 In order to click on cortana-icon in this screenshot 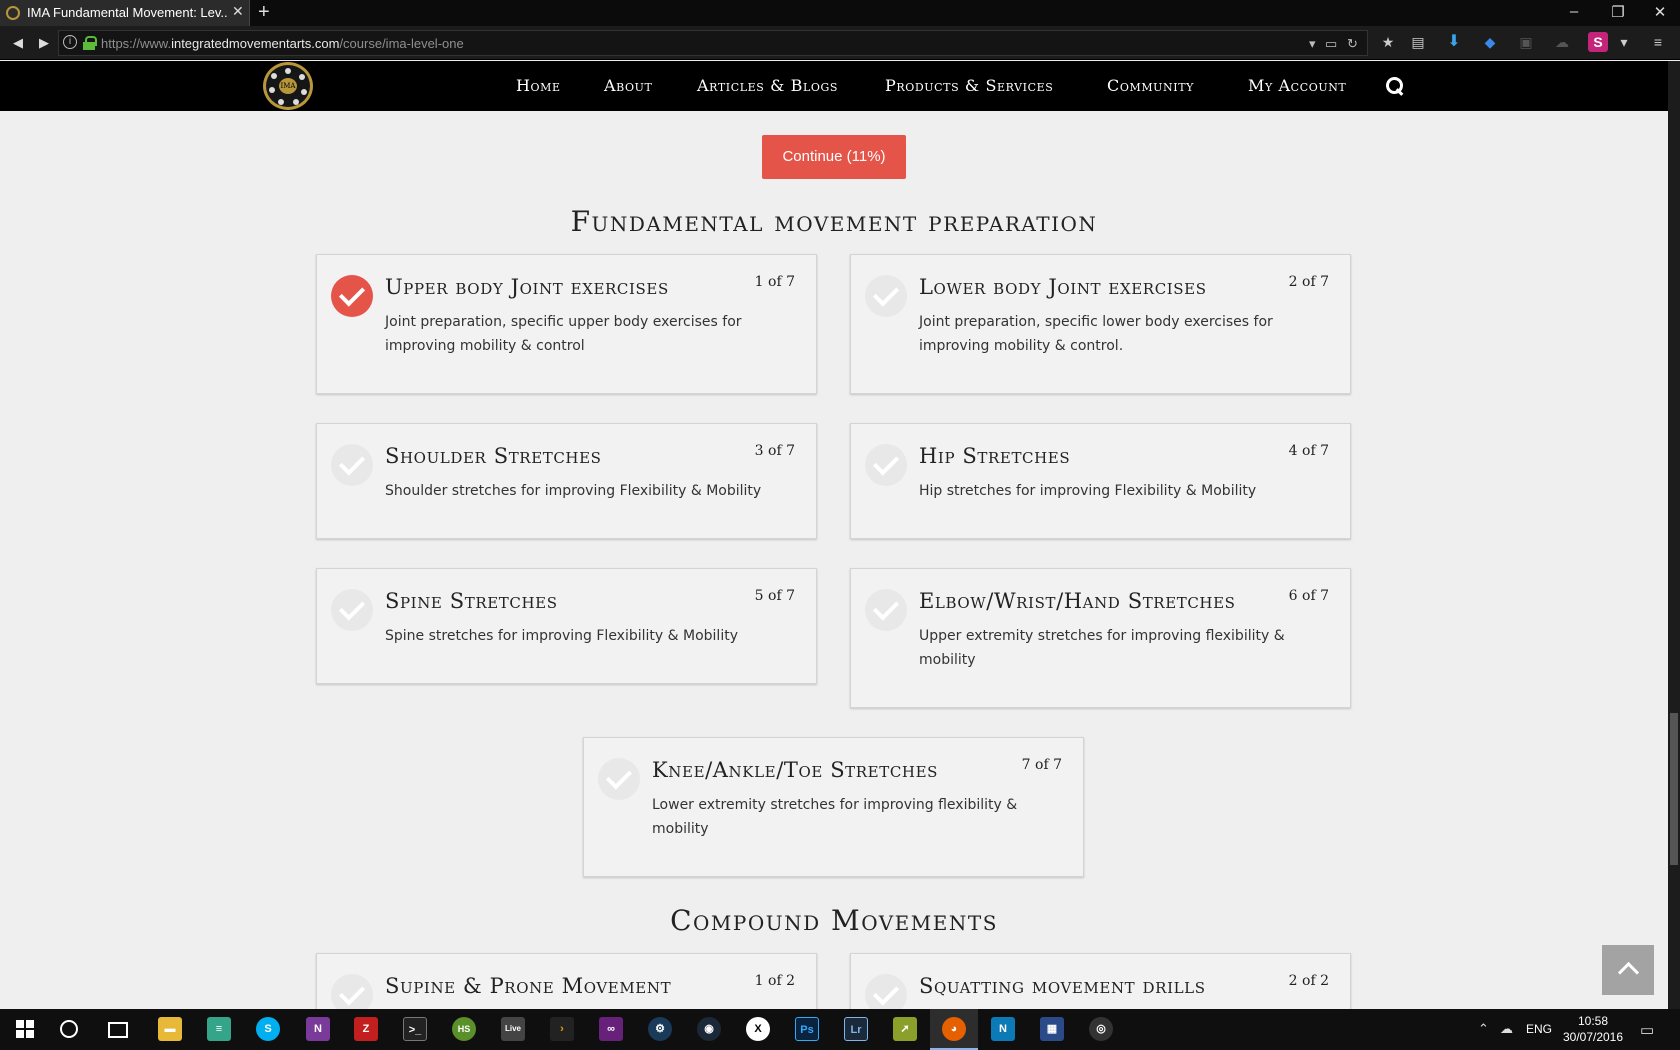, I will do `click(69, 1029)`.